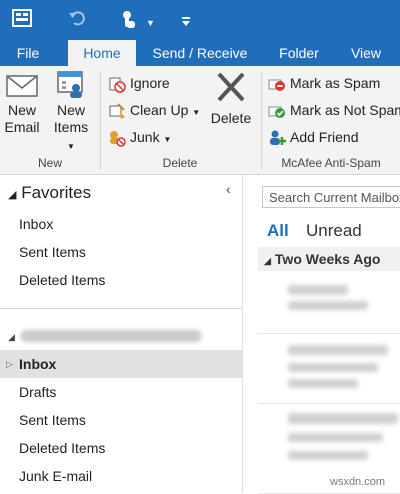  I want to click on folder-deleted-items: Deleted Items, so click(121, 448).